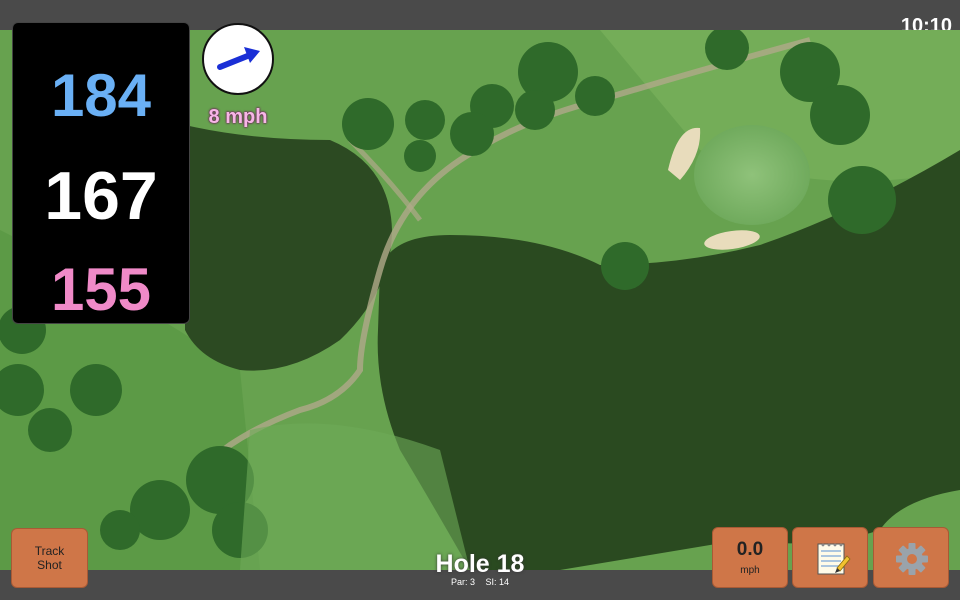  I want to click on settings-button, so click(911, 557).